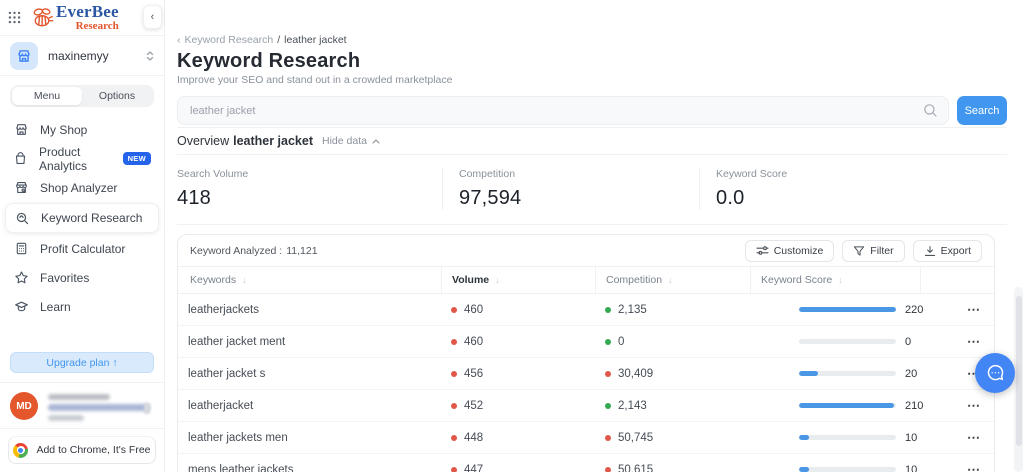  Describe the element at coordinates (586, 406) in the screenshot. I see `table-row: leatherjacket 452 2,143 210 ⋯` at that location.